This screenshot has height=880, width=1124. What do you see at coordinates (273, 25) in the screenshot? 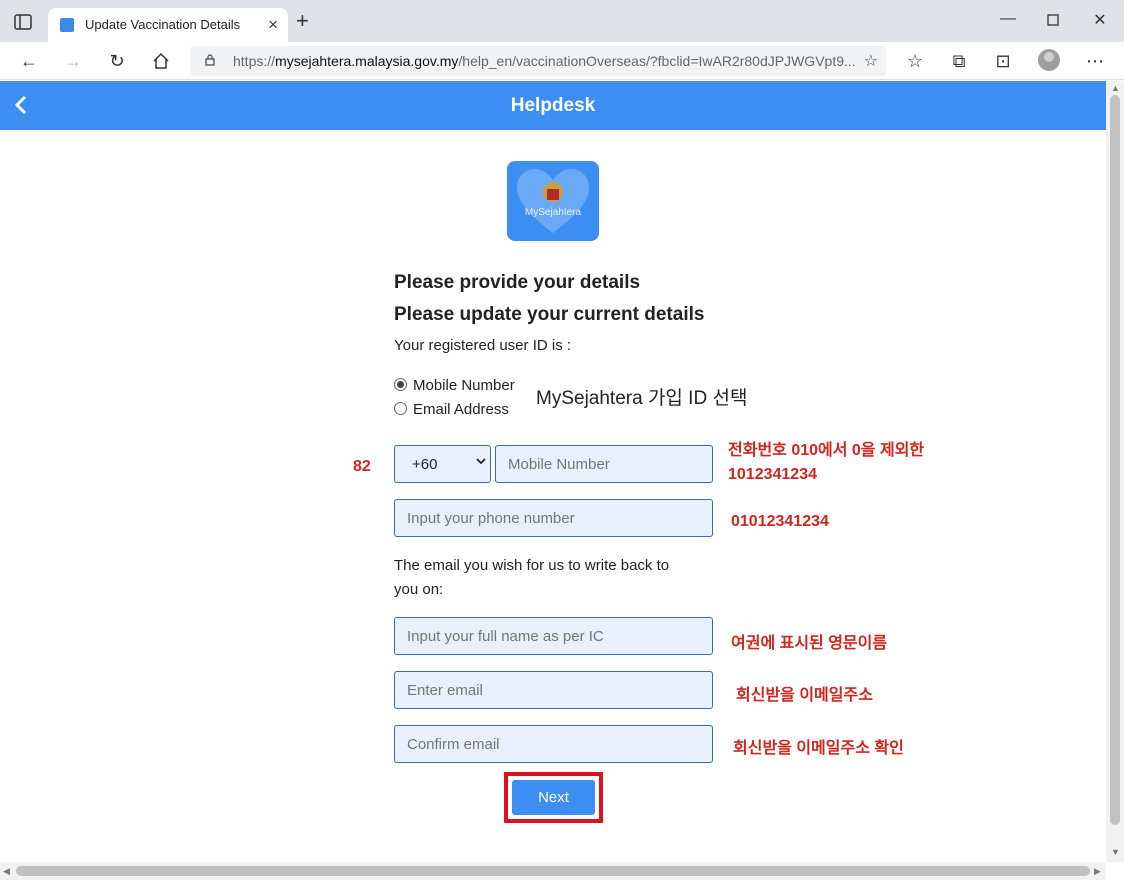
I see `close-tab-icon: ×` at bounding box center [273, 25].